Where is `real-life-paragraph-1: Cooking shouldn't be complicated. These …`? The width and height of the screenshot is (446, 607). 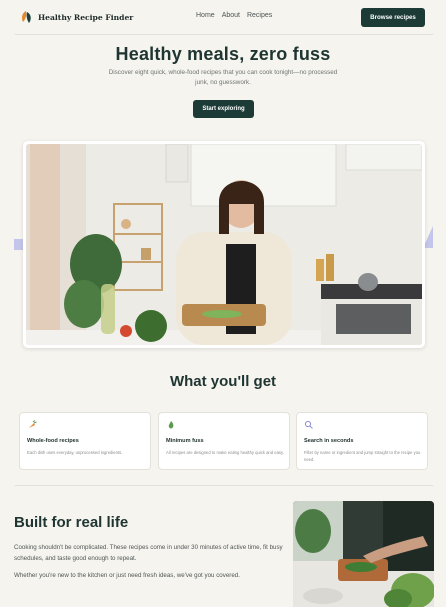 real-life-paragraph-1: Cooking shouldn't be complicated. These … is located at coordinates (148, 553).